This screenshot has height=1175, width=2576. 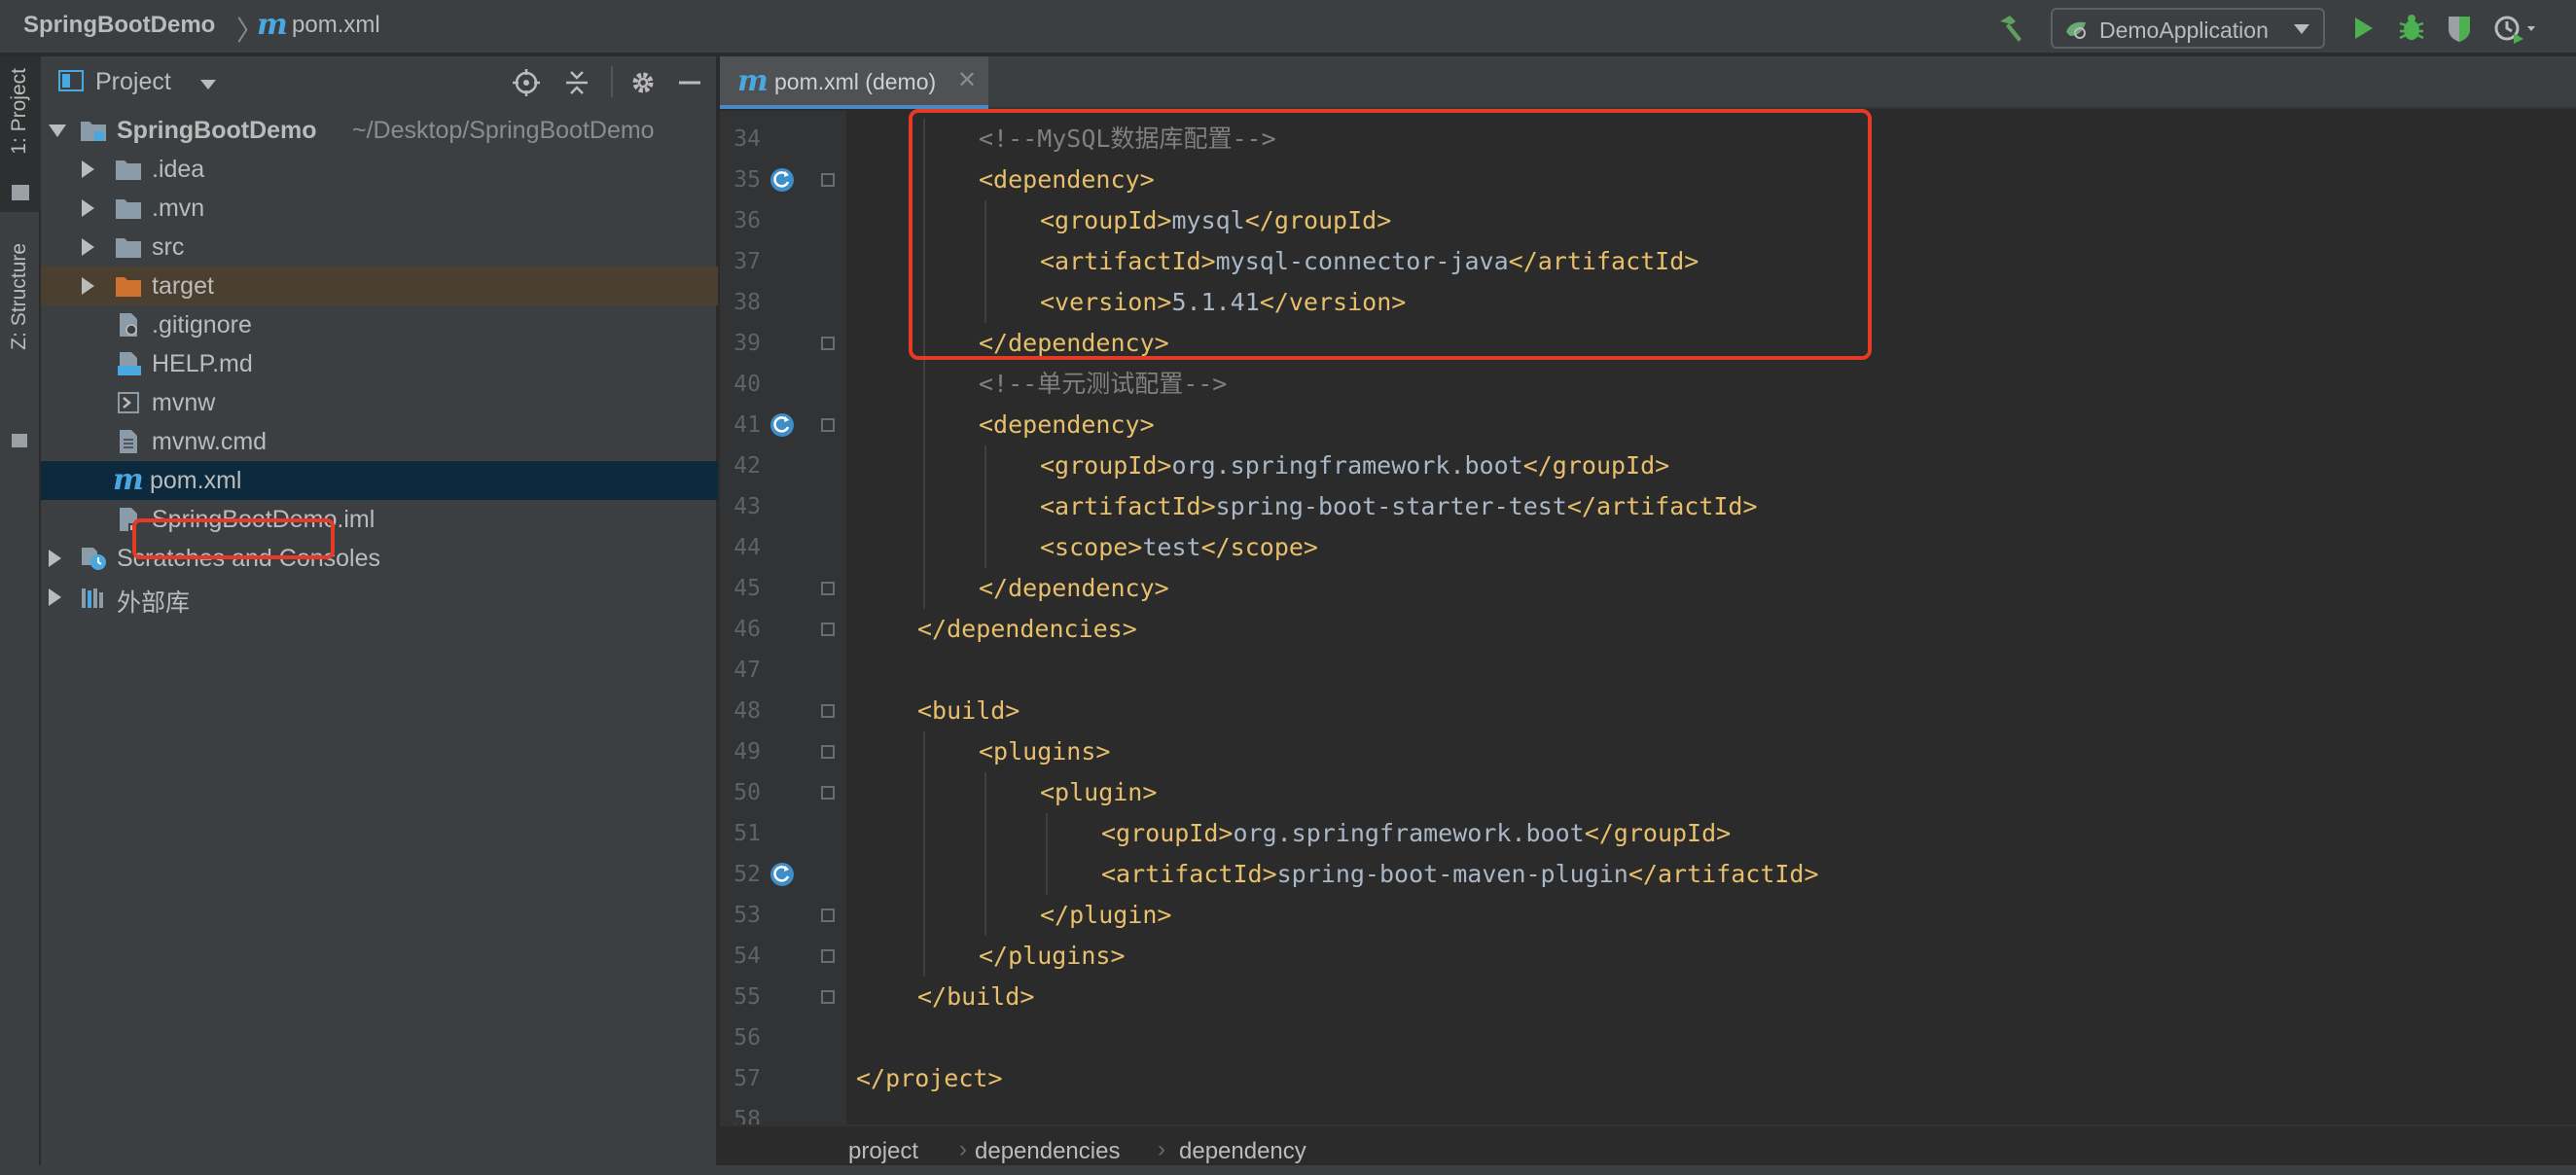 What do you see at coordinates (929, 1079) in the screenshot?
I see `code-line: </project>` at bounding box center [929, 1079].